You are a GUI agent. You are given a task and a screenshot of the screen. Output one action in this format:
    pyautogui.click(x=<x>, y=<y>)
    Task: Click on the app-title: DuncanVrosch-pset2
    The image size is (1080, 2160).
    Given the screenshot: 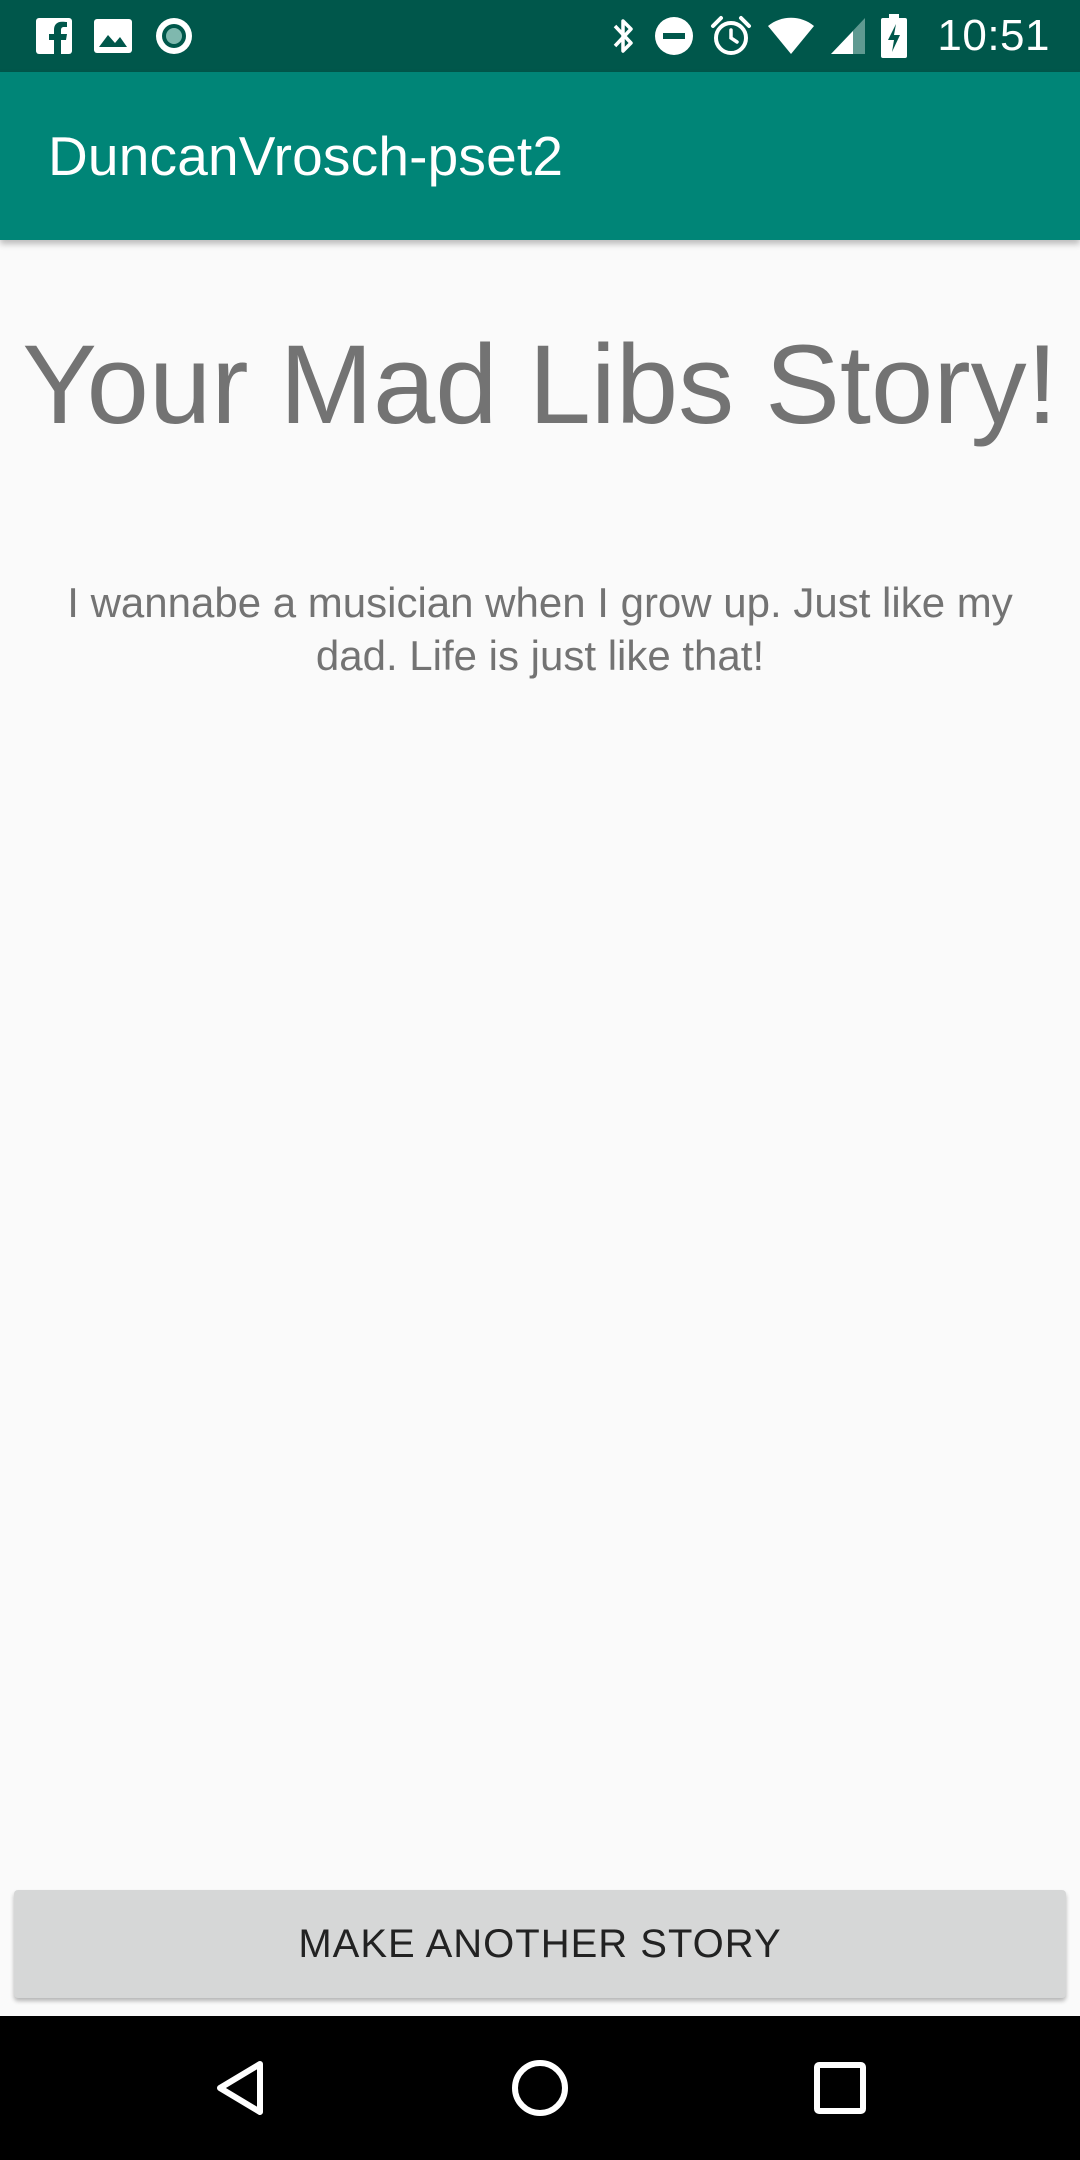 What is the action you would take?
    pyautogui.click(x=306, y=156)
    